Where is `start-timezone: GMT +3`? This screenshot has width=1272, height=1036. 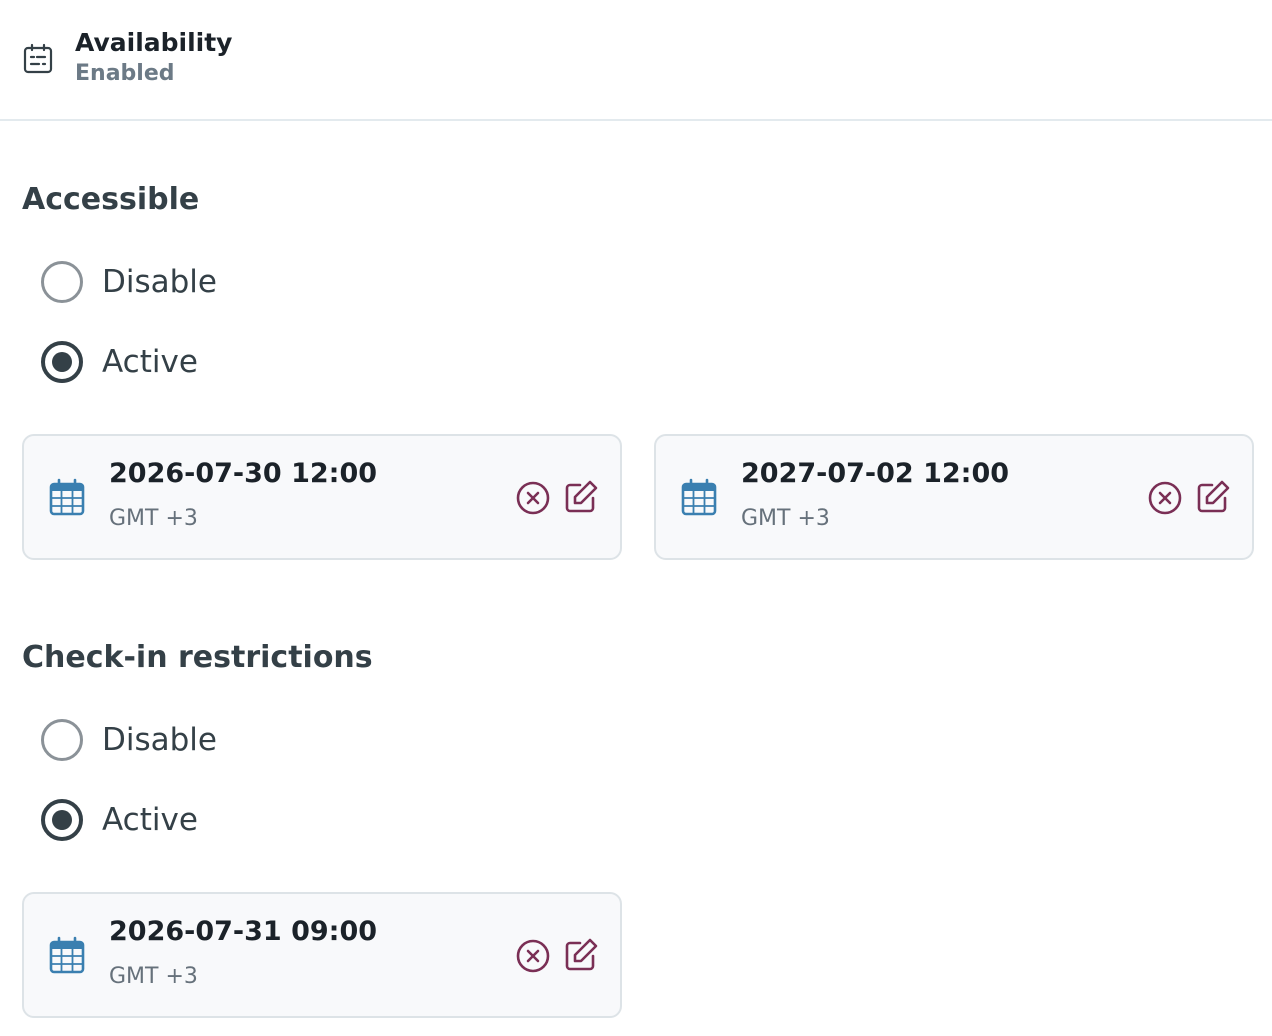 start-timezone: GMT +3 is located at coordinates (153, 518).